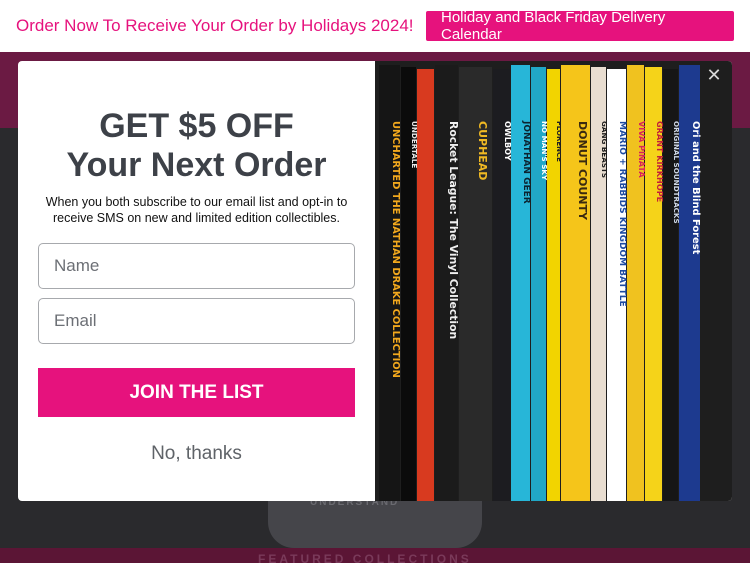 The image size is (750, 563). I want to click on record-spine: GRANT KIRKHOPE, so click(655, 284).